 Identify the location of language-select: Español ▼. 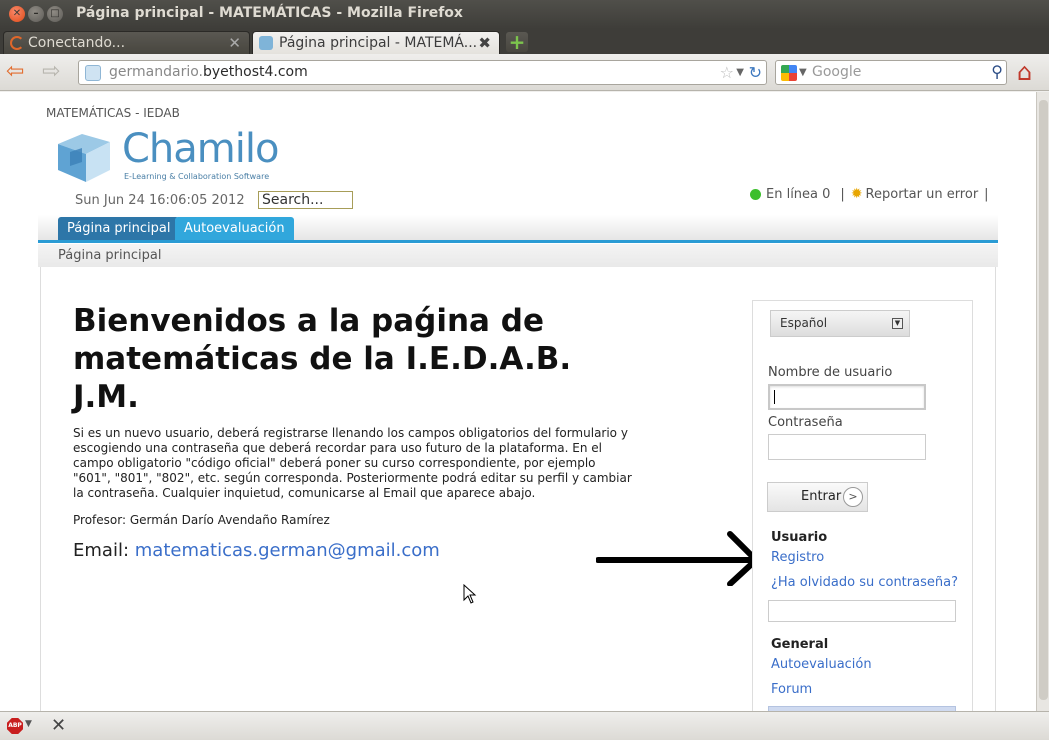
(840, 323).